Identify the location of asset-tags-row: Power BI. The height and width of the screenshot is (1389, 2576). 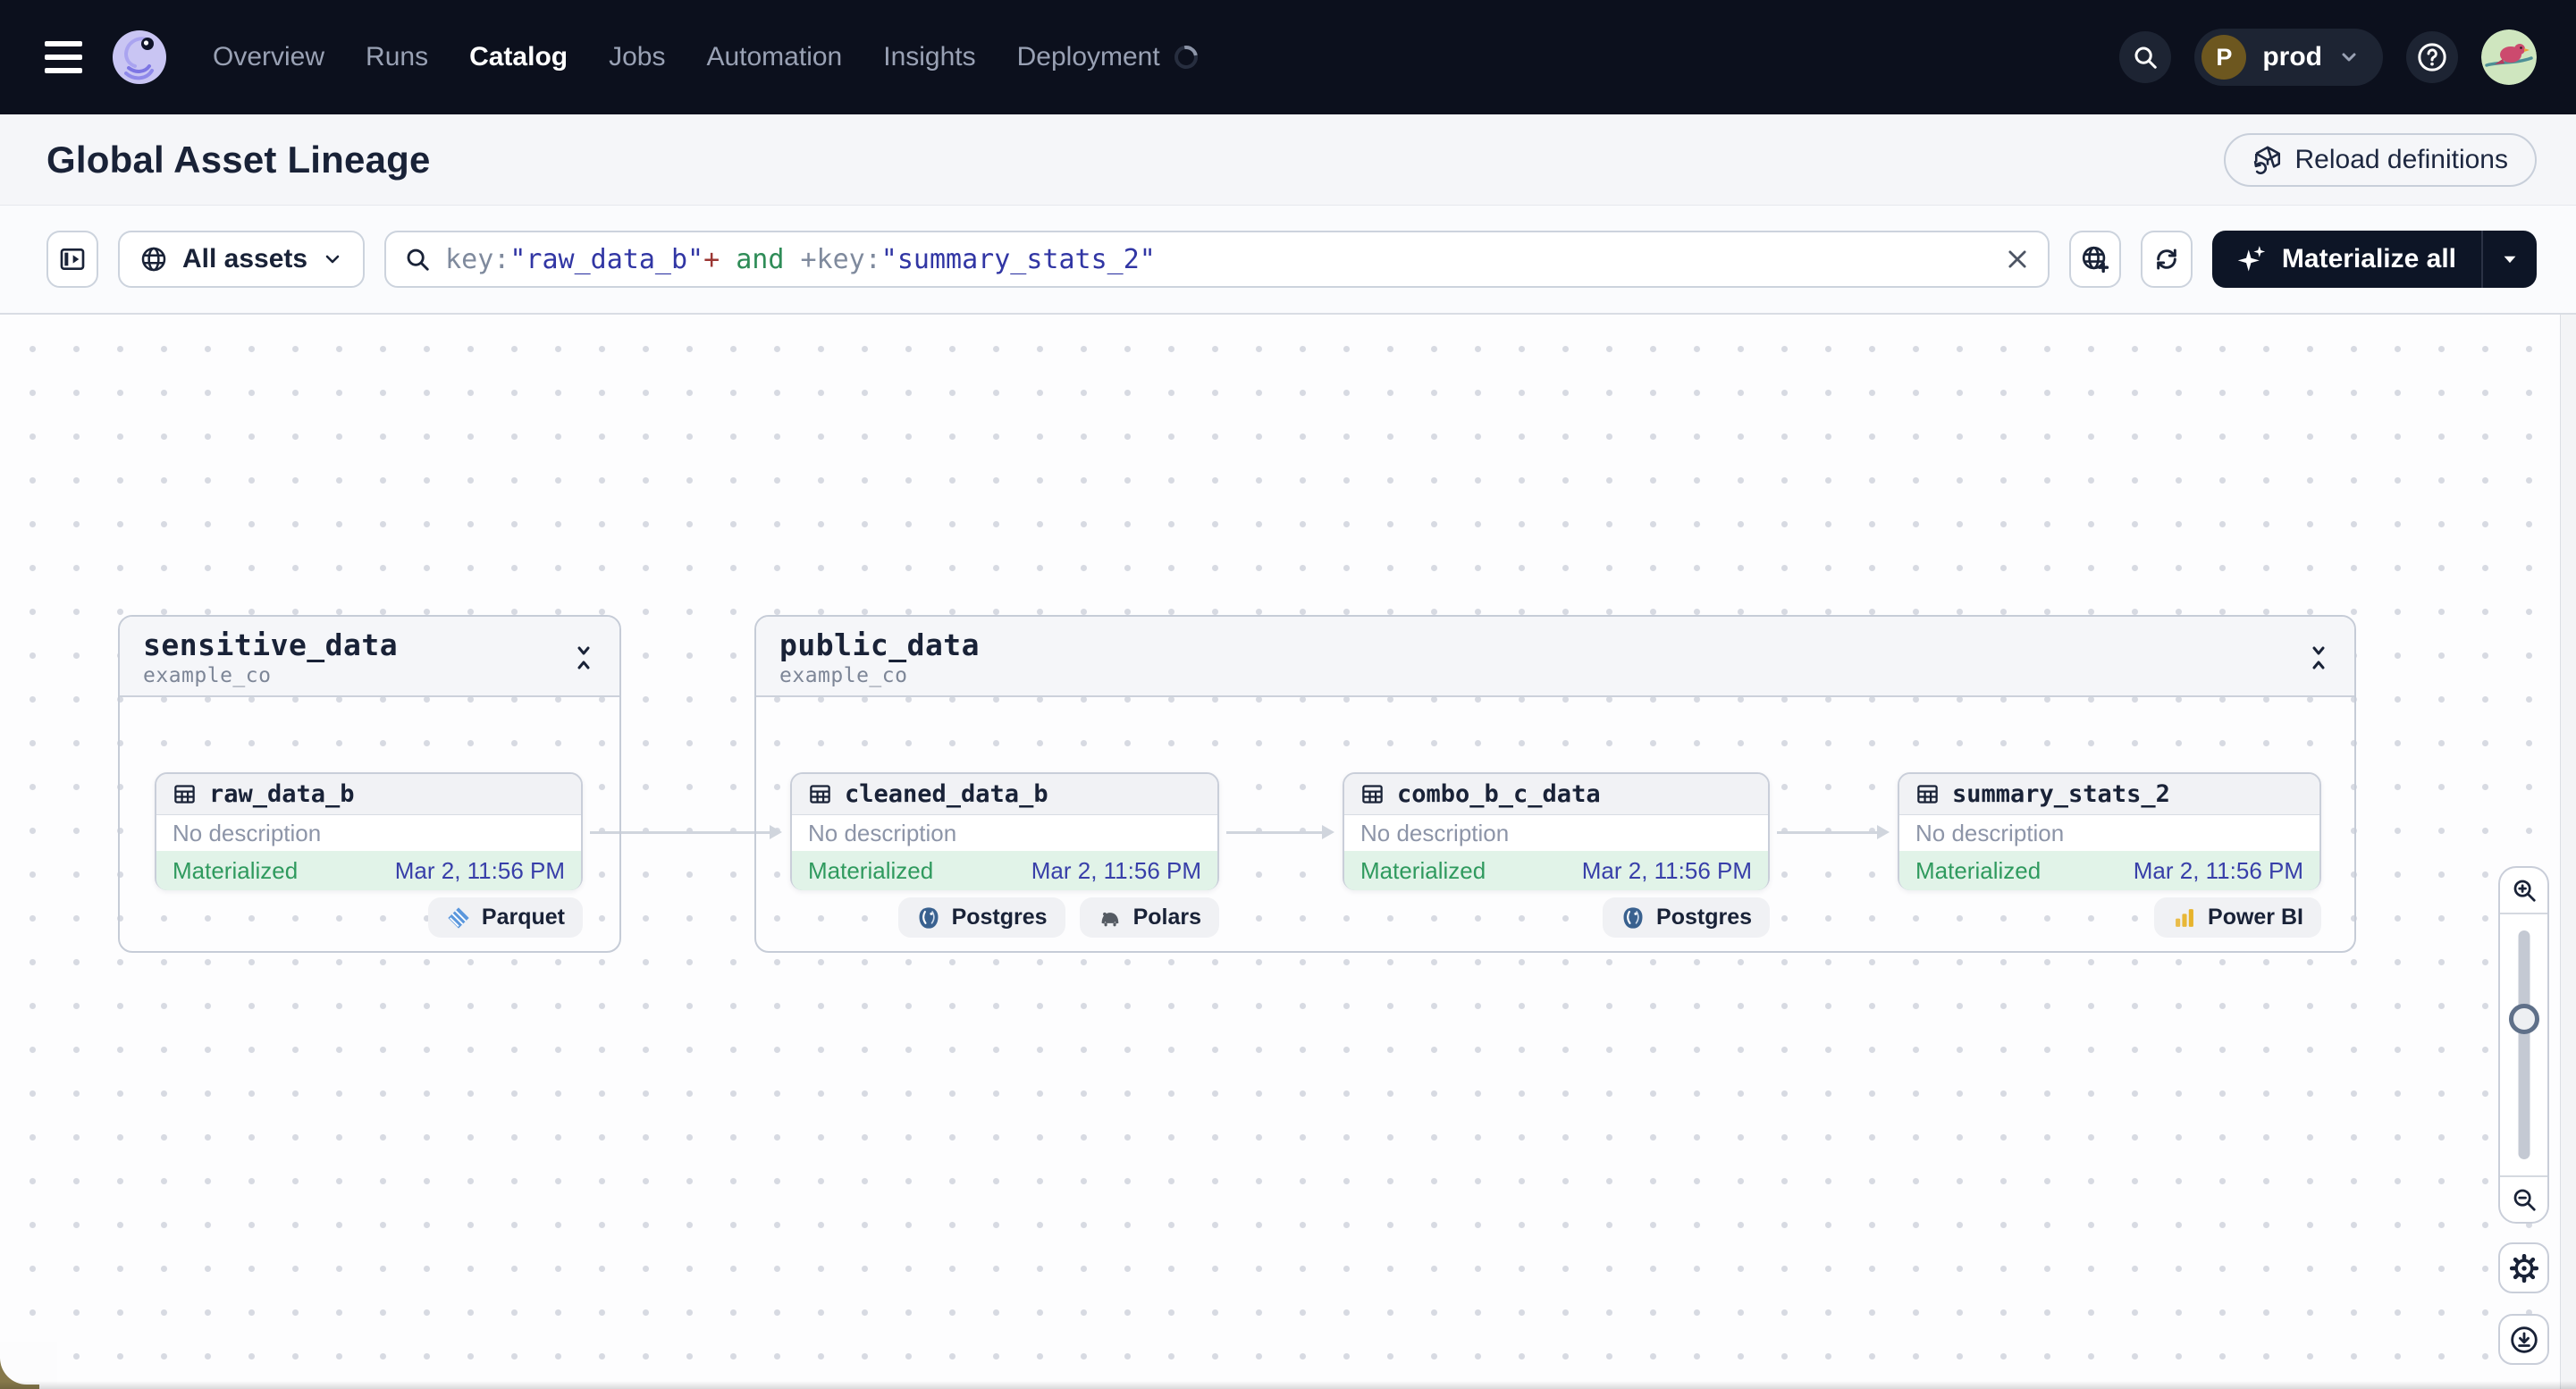
(2109, 917).